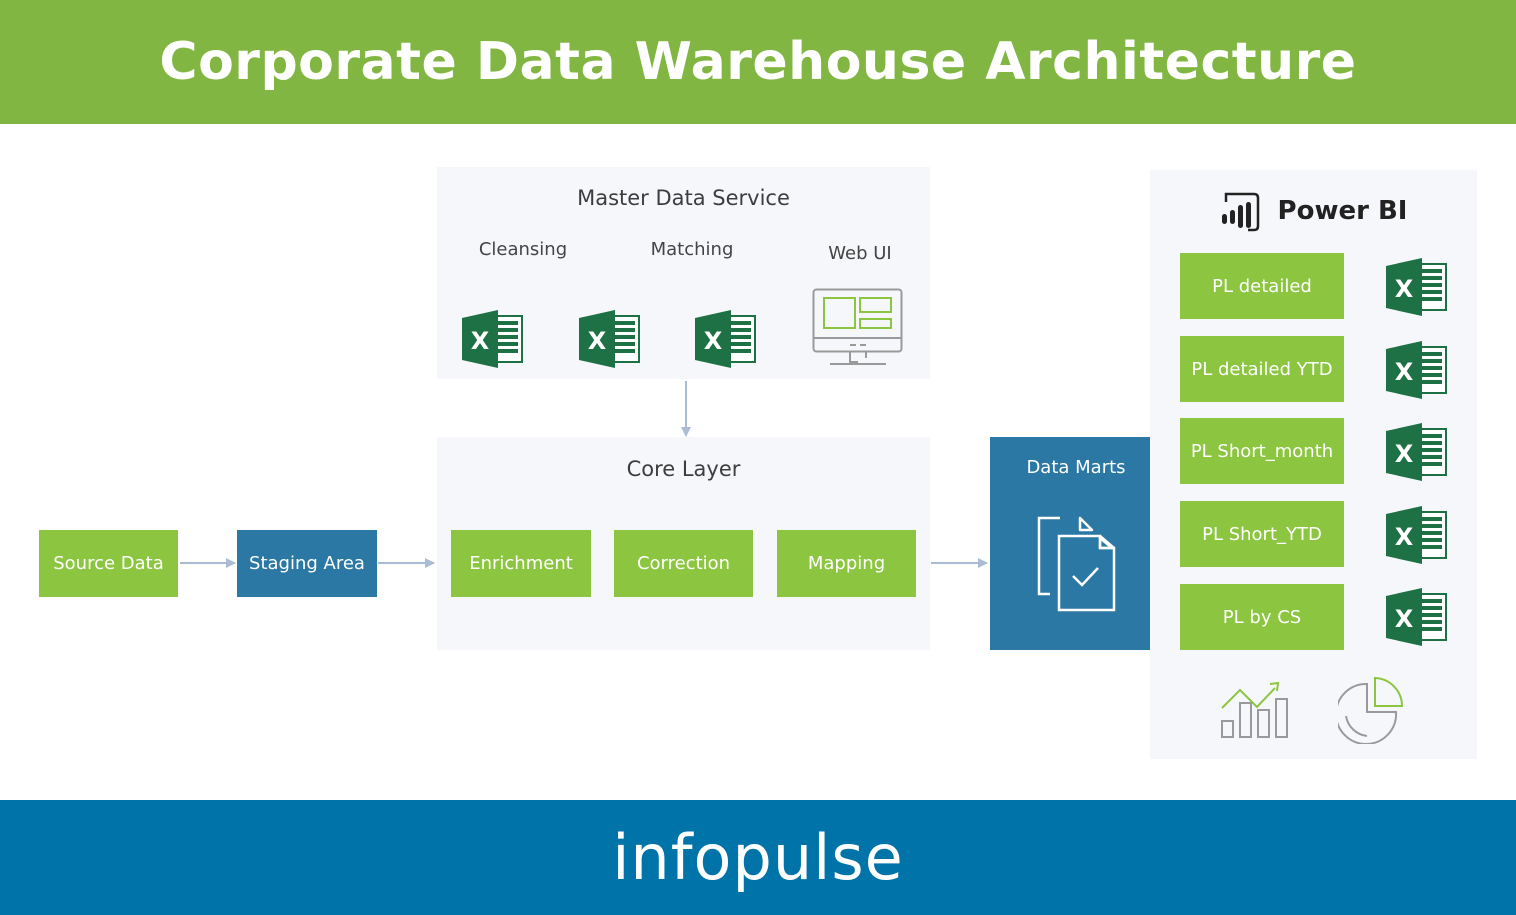 Image resolution: width=1516 pixels, height=915 pixels. What do you see at coordinates (1240, 212) in the screenshot?
I see `power-bi-logo-icon` at bounding box center [1240, 212].